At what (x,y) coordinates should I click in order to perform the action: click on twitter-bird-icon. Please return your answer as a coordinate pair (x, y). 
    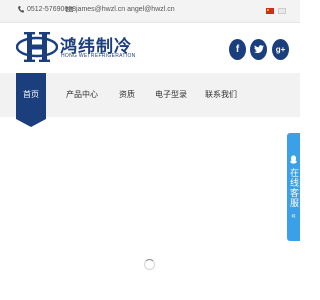
    Looking at the image, I should click on (258, 49).